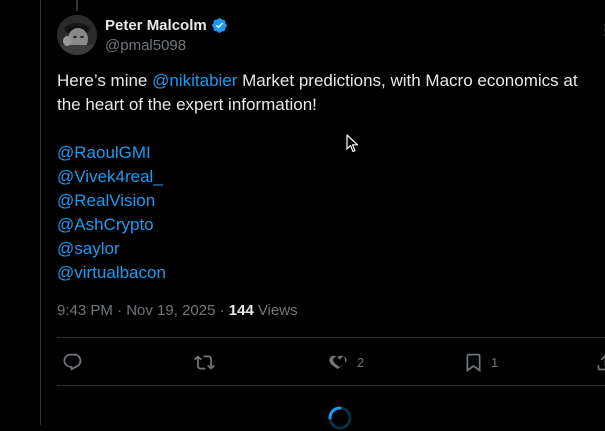 This screenshot has width=605, height=431. I want to click on loading-spinner-icon, so click(340, 418).